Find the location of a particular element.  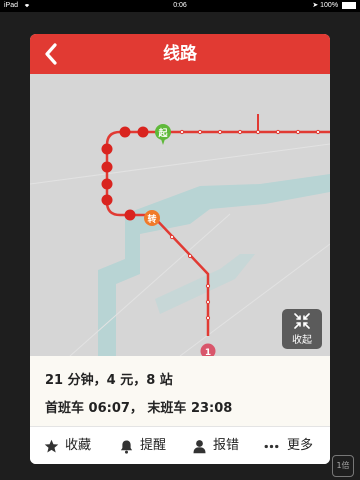

clock: 0:06 is located at coordinates (180, 5).